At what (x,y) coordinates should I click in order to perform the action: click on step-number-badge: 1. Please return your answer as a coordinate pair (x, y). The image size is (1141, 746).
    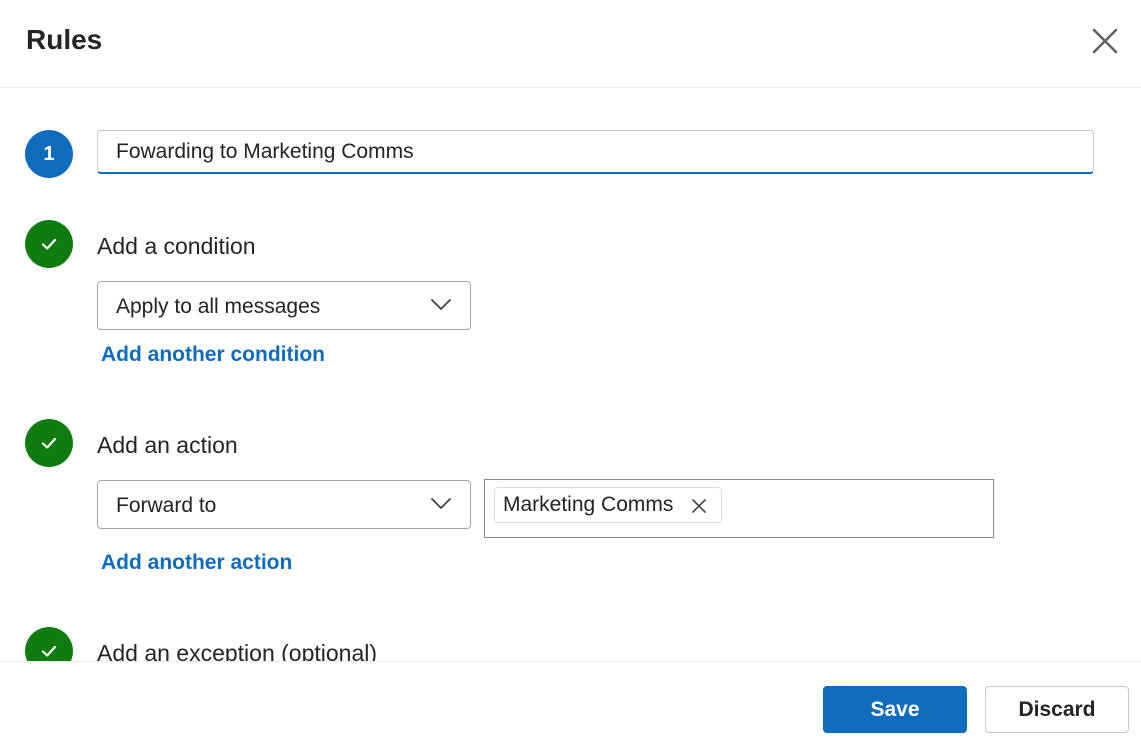
    Looking at the image, I should click on (49, 154).